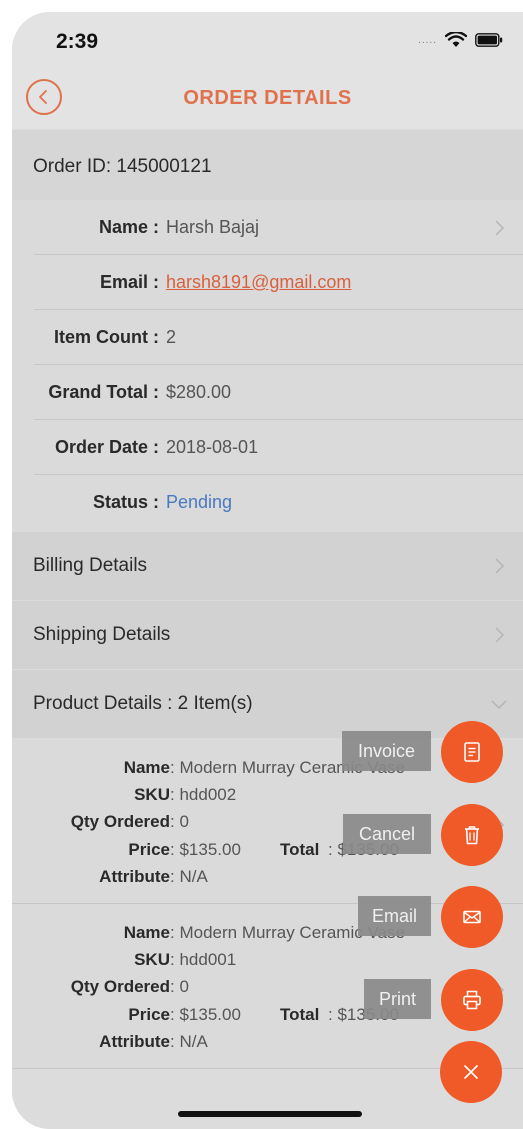  I want to click on nav-bar: ORDER DETAILS, so click(267, 100).